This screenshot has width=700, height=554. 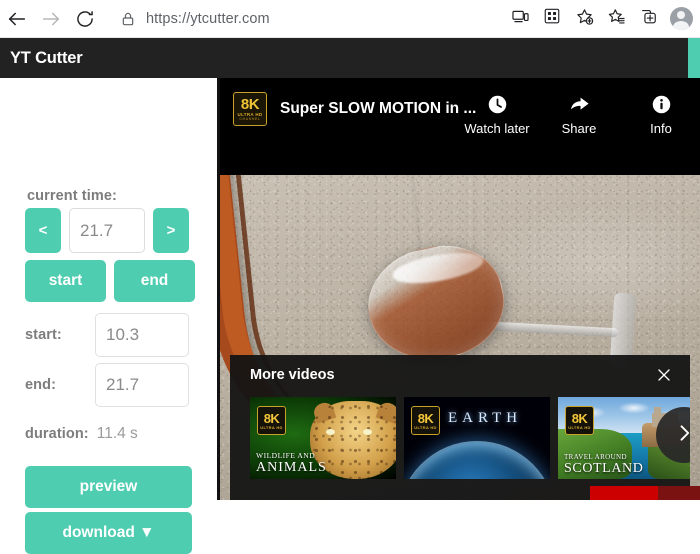 I want to click on collections-grid-icon, so click(x=552, y=18).